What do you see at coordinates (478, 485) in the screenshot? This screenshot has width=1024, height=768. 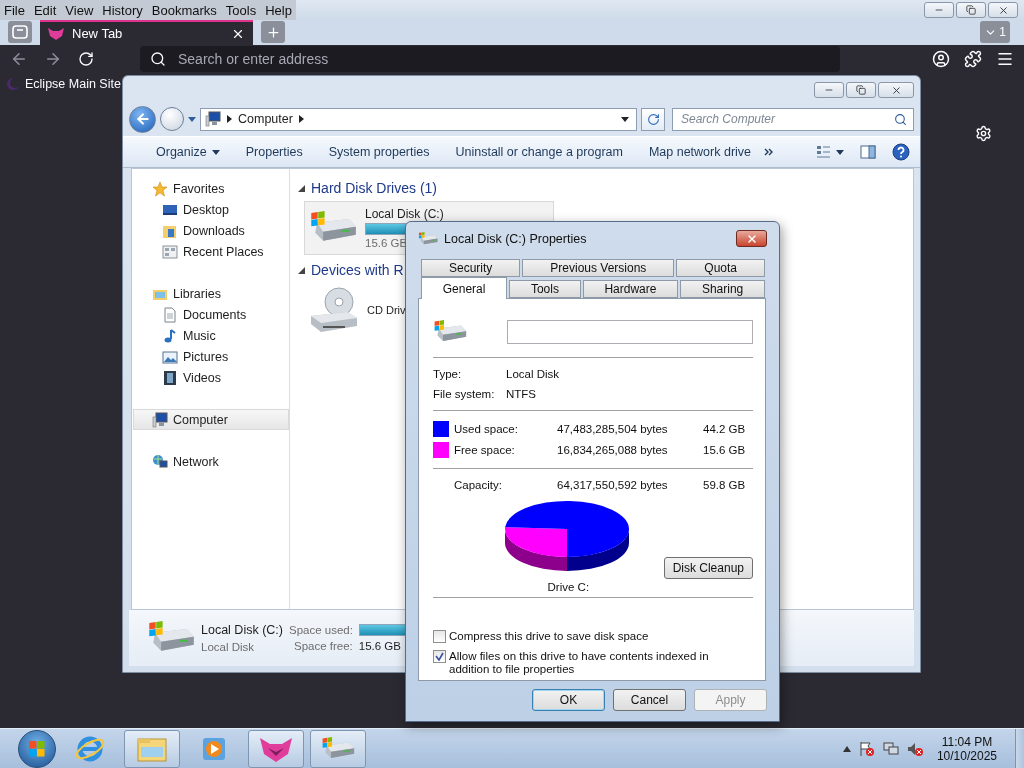 I see `capacity-label: Capacity:` at bounding box center [478, 485].